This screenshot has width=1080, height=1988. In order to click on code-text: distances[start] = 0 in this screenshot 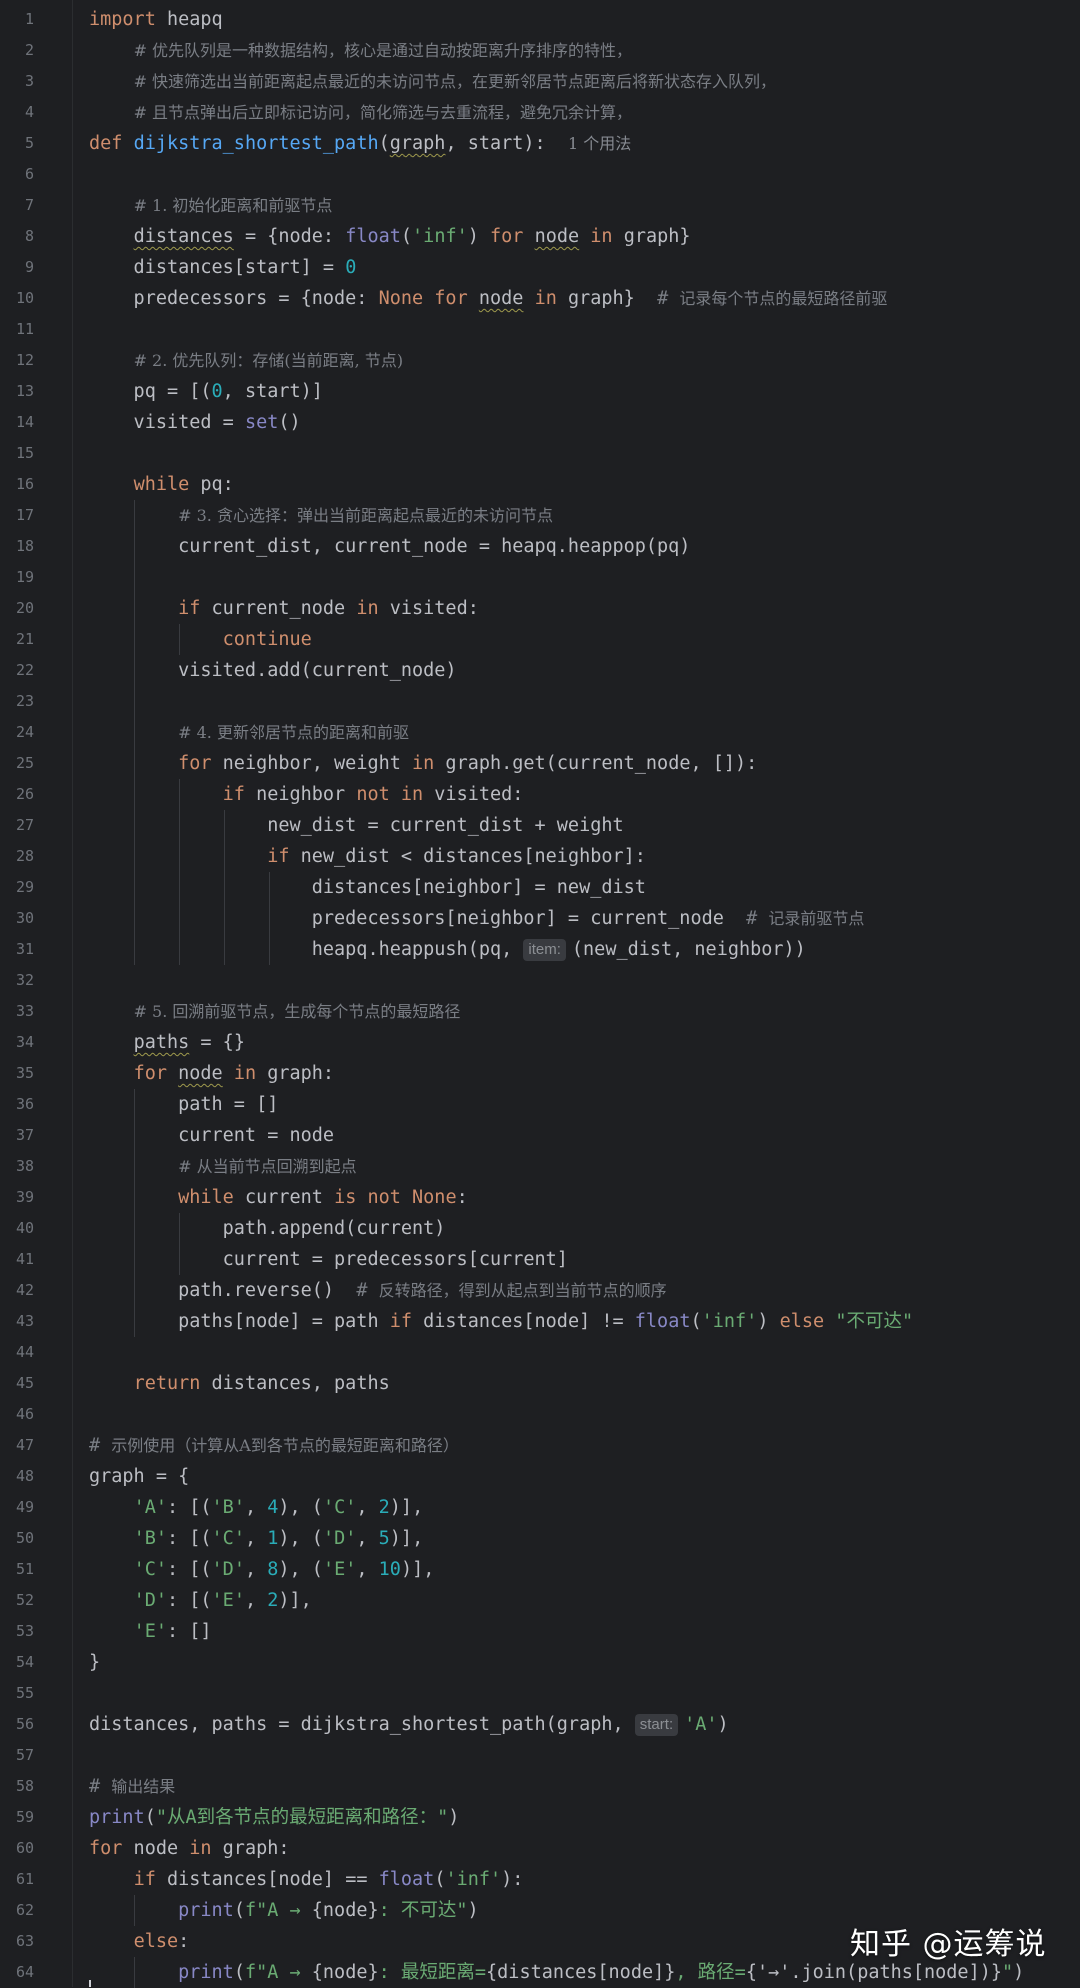, I will do `click(223, 267)`.